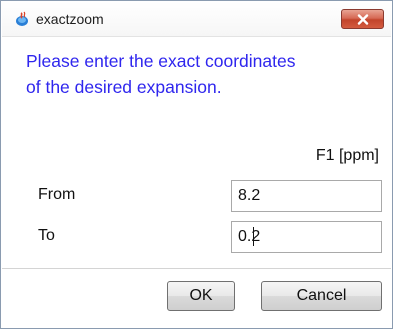 This screenshot has height=329, width=393. What do you see at coordinates (161, 61) in the screenshot?
I see `message-line-1: Please enter the exact coordinates` at bounding box center [161, 61].